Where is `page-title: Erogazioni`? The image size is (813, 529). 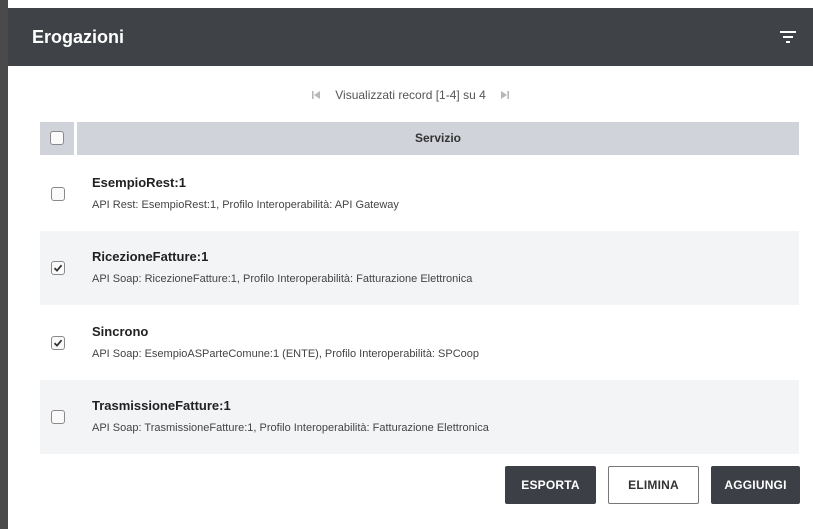 page-title: Erogazioni is located at coordinates (78, 37).